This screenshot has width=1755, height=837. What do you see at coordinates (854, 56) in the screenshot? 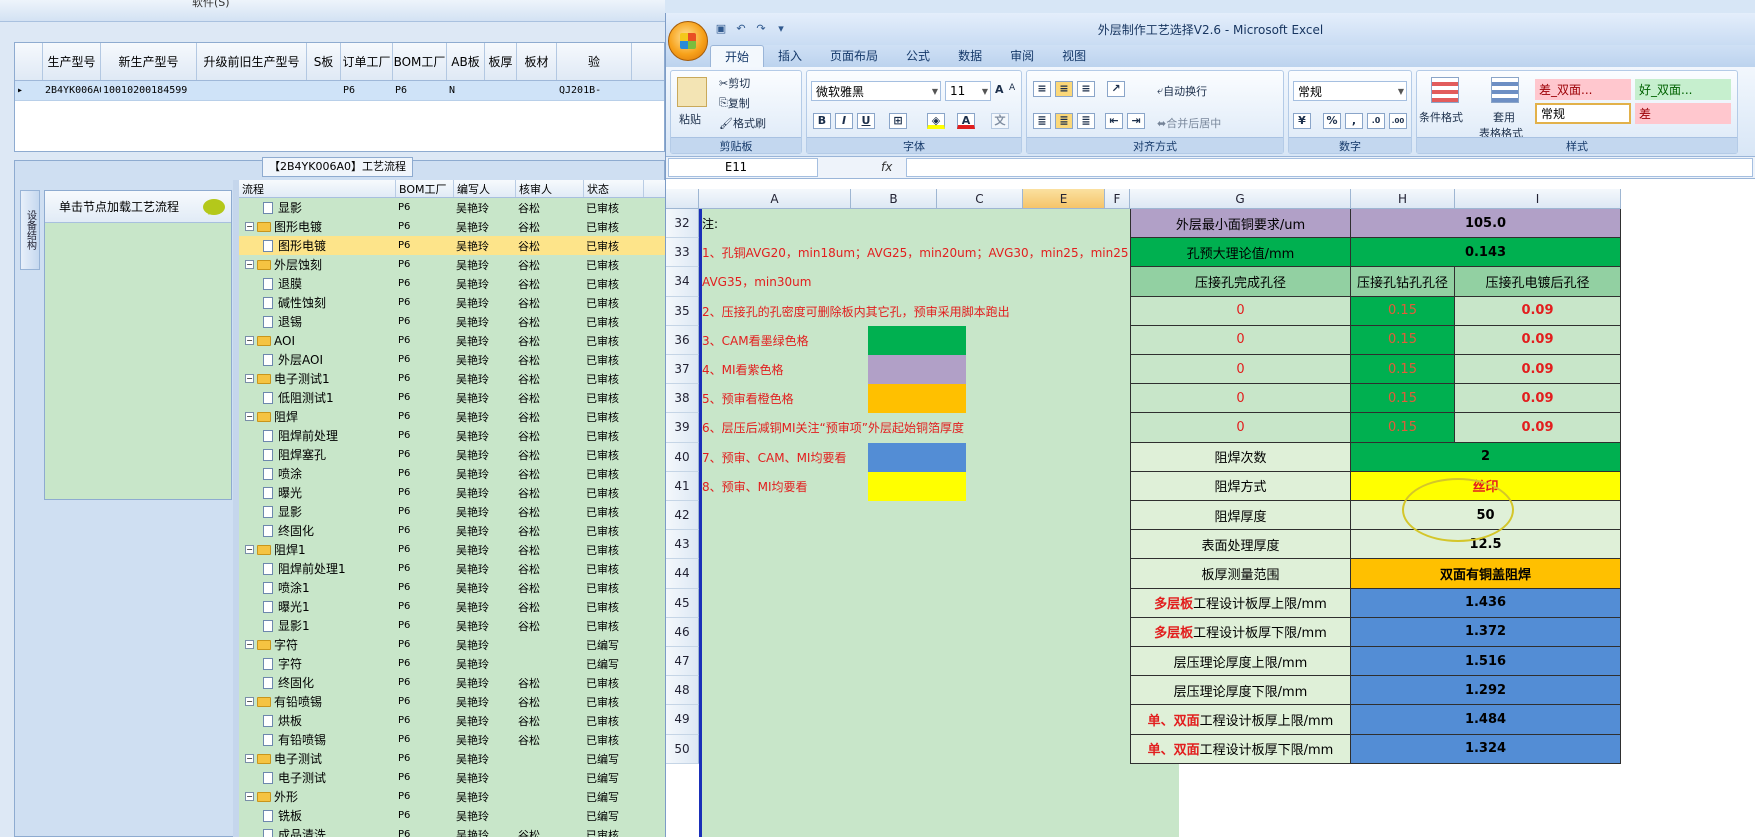
I see `tab-2: 页面布局` at bounding box center [854, 56].